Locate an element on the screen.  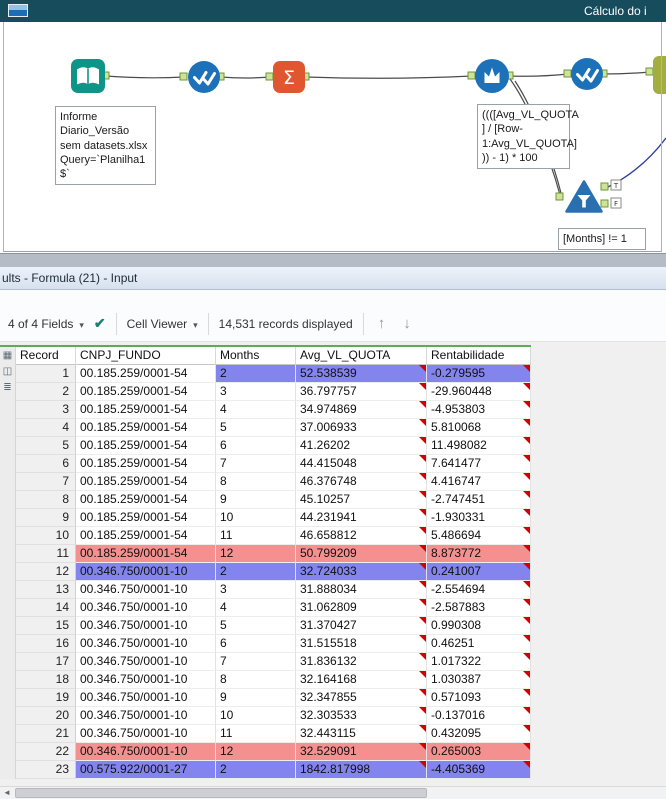
cell-avg-vl-quota: 32.347855 is located at coordinates (361, 698).